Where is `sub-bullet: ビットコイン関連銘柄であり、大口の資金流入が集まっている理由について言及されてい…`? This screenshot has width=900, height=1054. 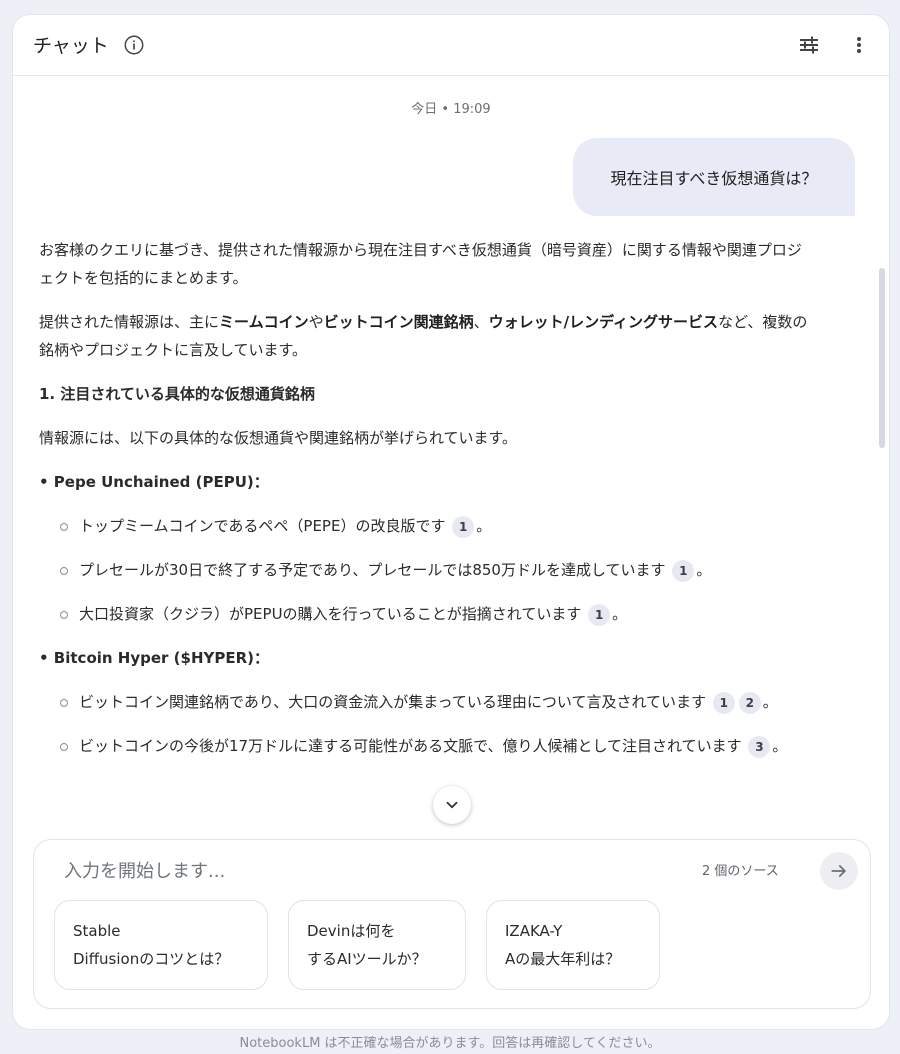
sub-bullet: ビットコイン関連銘柄であり、大口の資金流入が集まっている理由について言及されてい… is located at coordinates (424, 702).